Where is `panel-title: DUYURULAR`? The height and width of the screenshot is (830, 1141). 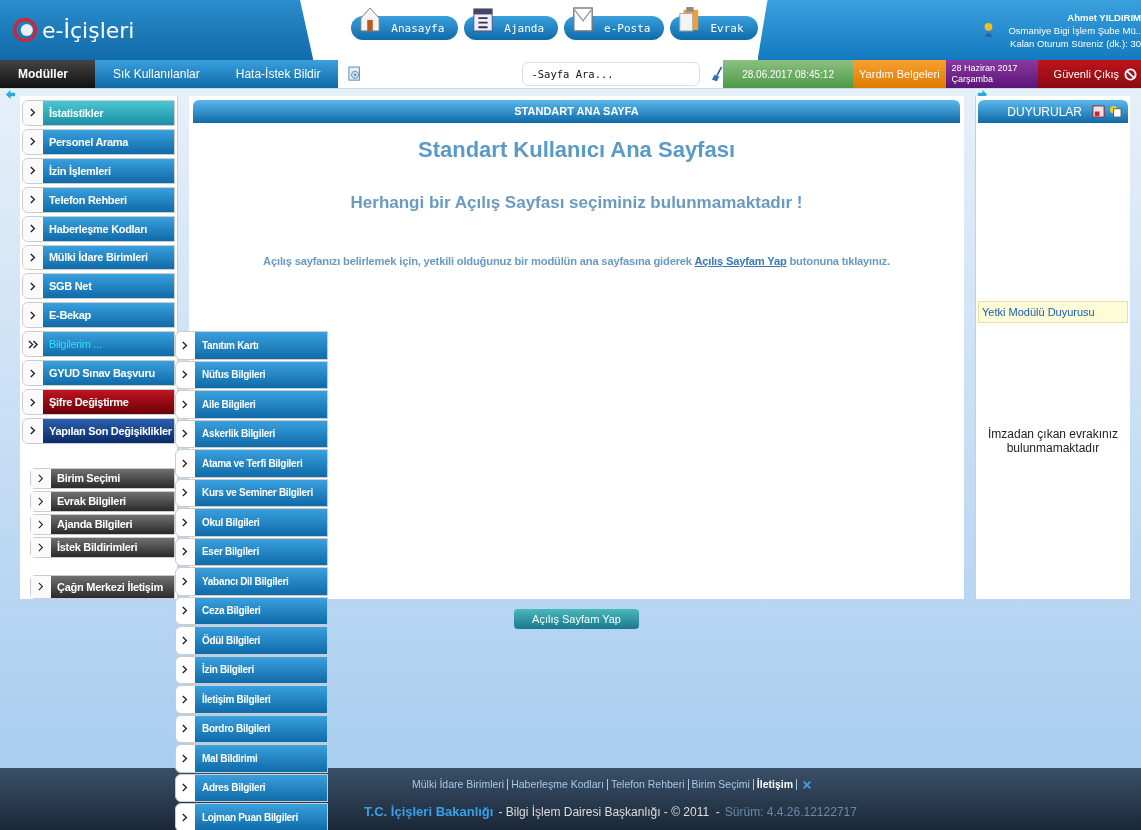 panel-title: DUYURULAR is located at coordinates (1044, 111).